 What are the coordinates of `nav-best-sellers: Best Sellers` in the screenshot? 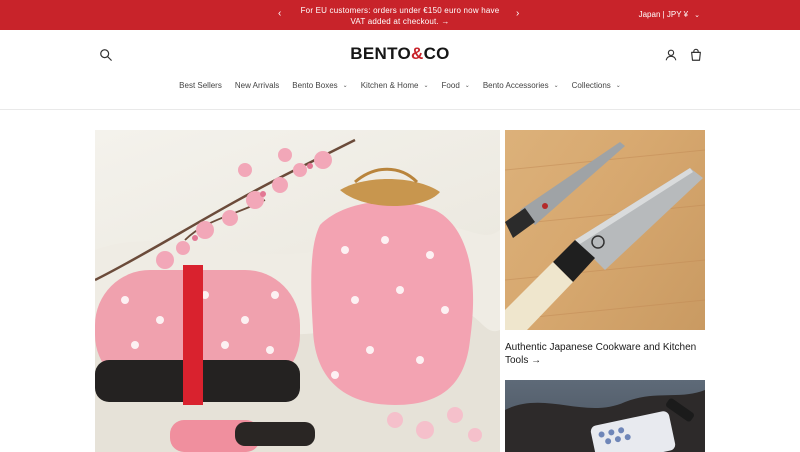 It's located at (200, 85).